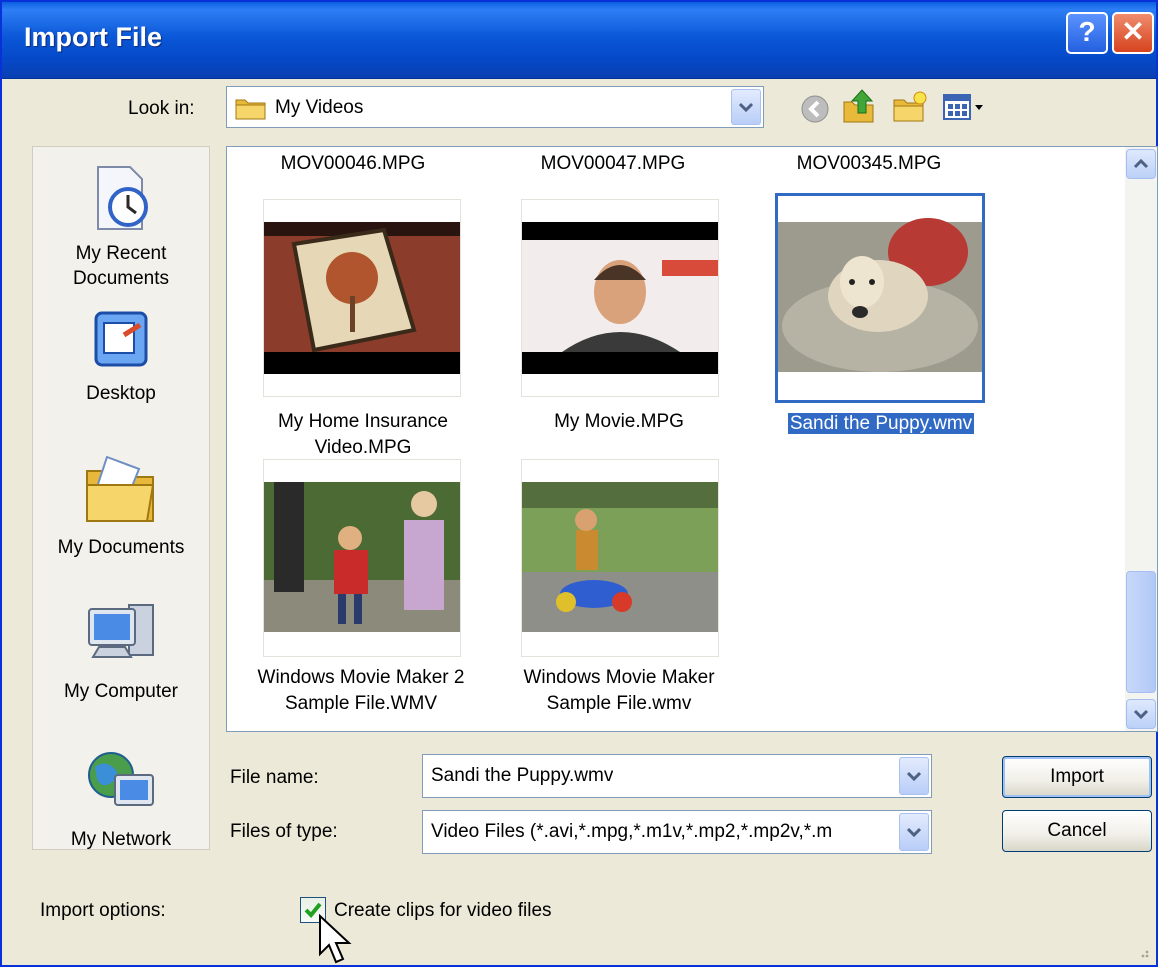 This screenshot has height=967, width=1158. What do you see at coordinates (362, 421) in the screenshot?
I see `file-item-label: My Home Insurance` at bounding box center [362, 421].